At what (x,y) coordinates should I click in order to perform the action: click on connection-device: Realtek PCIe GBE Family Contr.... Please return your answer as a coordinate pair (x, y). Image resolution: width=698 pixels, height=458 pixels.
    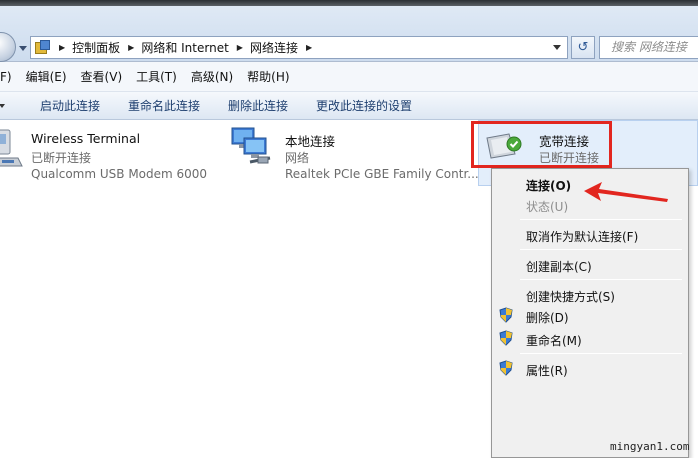
    Looking at the image, I should click on (382, 174).